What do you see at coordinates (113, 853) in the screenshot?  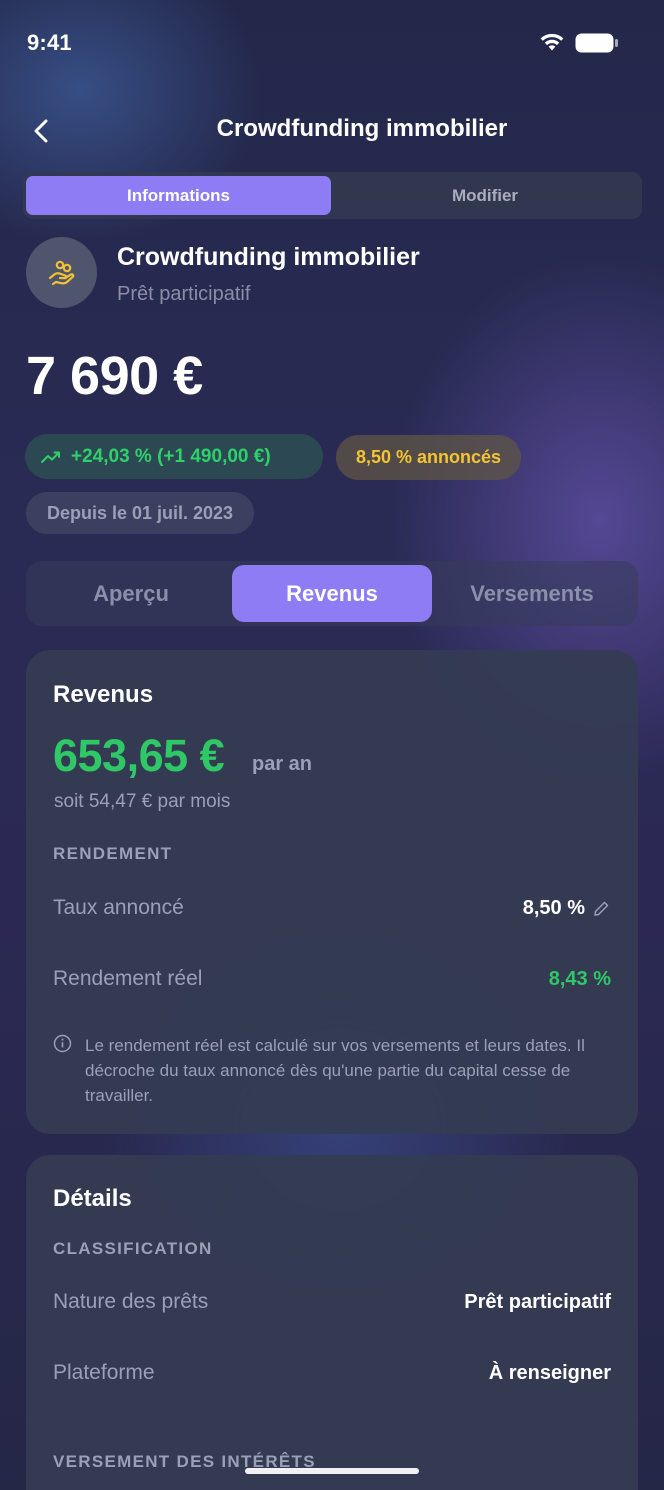 I see `section-rendement: RENDEMENT` at bounding box center [113, 853].